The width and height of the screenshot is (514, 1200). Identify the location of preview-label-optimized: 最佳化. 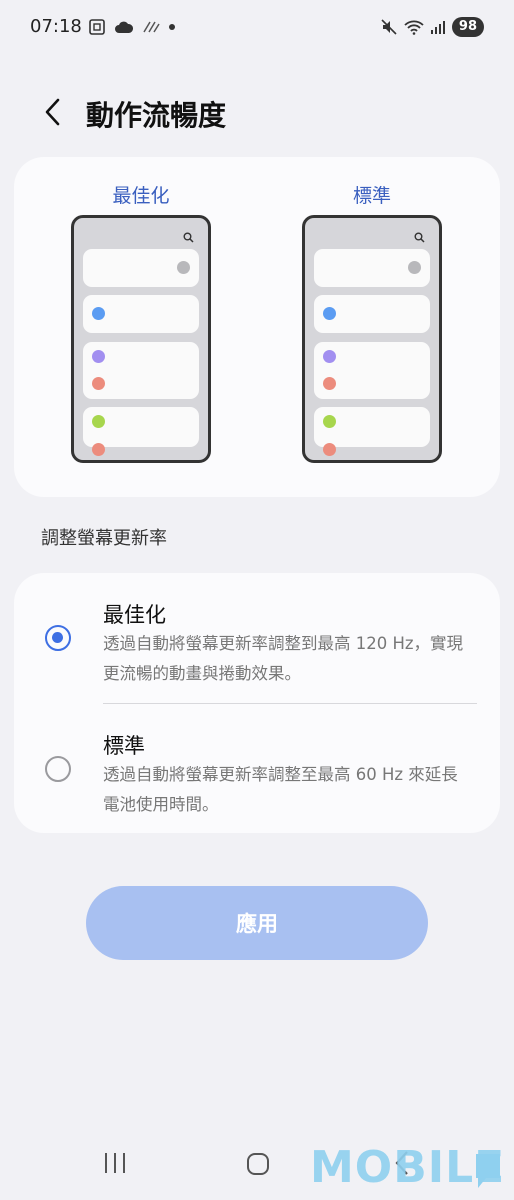
(141, 196).